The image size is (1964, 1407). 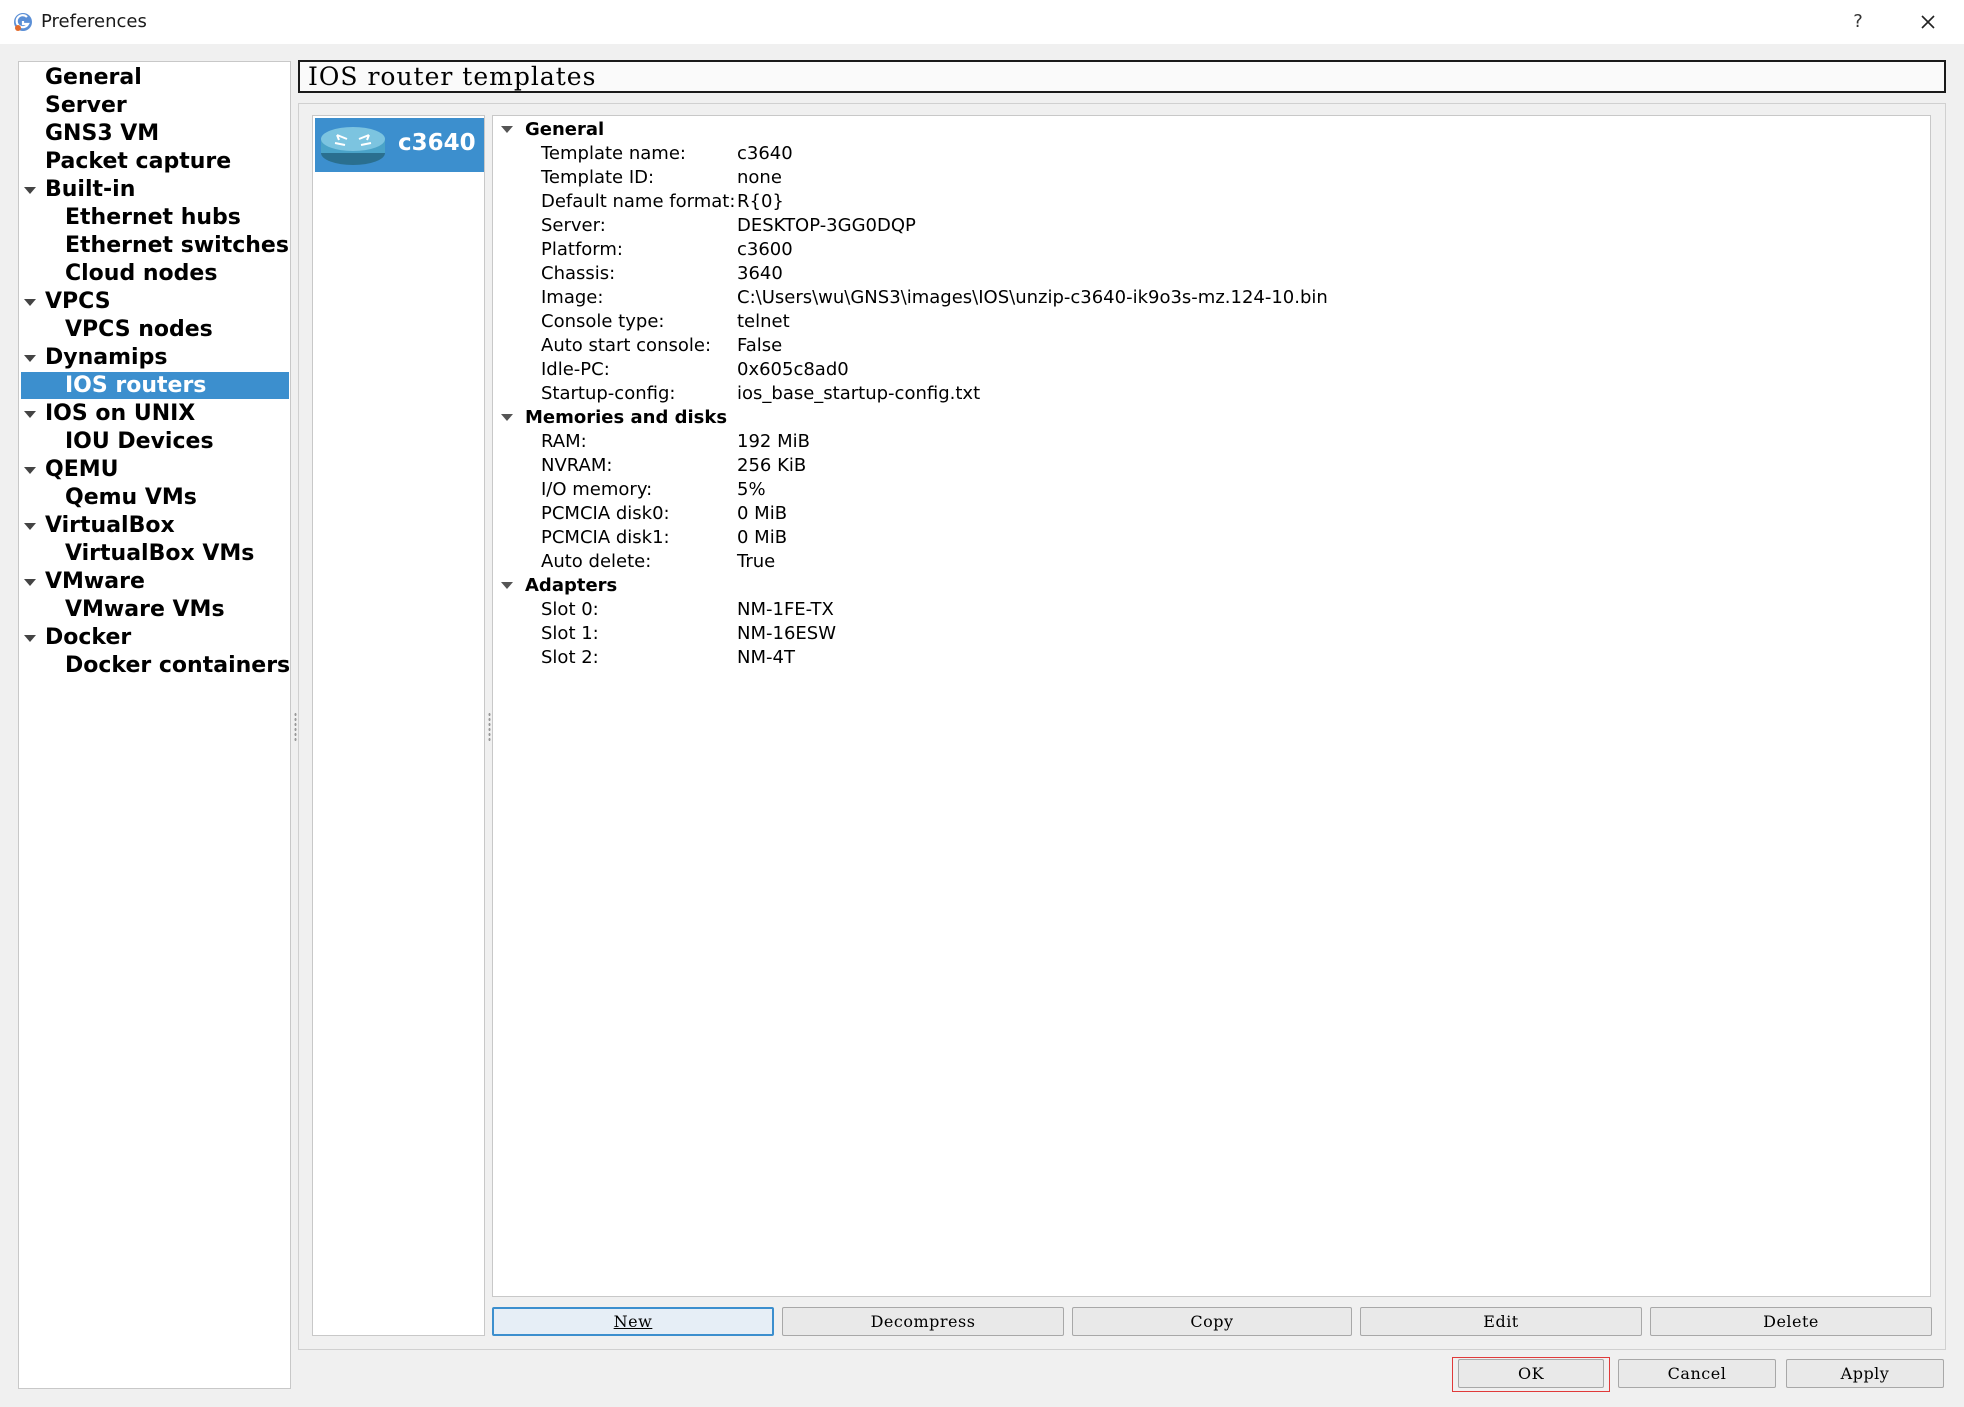 What do you see at coordinates (573, 225) in the screenshot?
I see `property-key: Server:` at bounding box center [573, 225].